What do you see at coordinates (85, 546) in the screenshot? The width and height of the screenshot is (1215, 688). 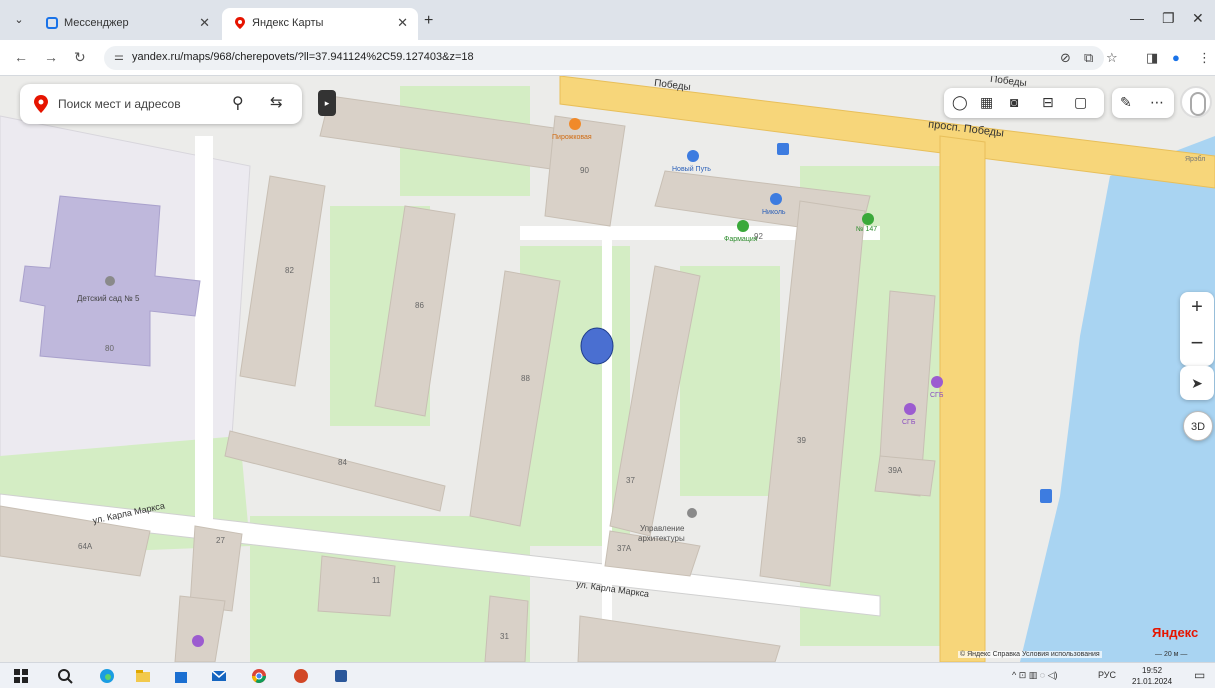 I see `house-number: 64А` at bounding box center [85, 546].